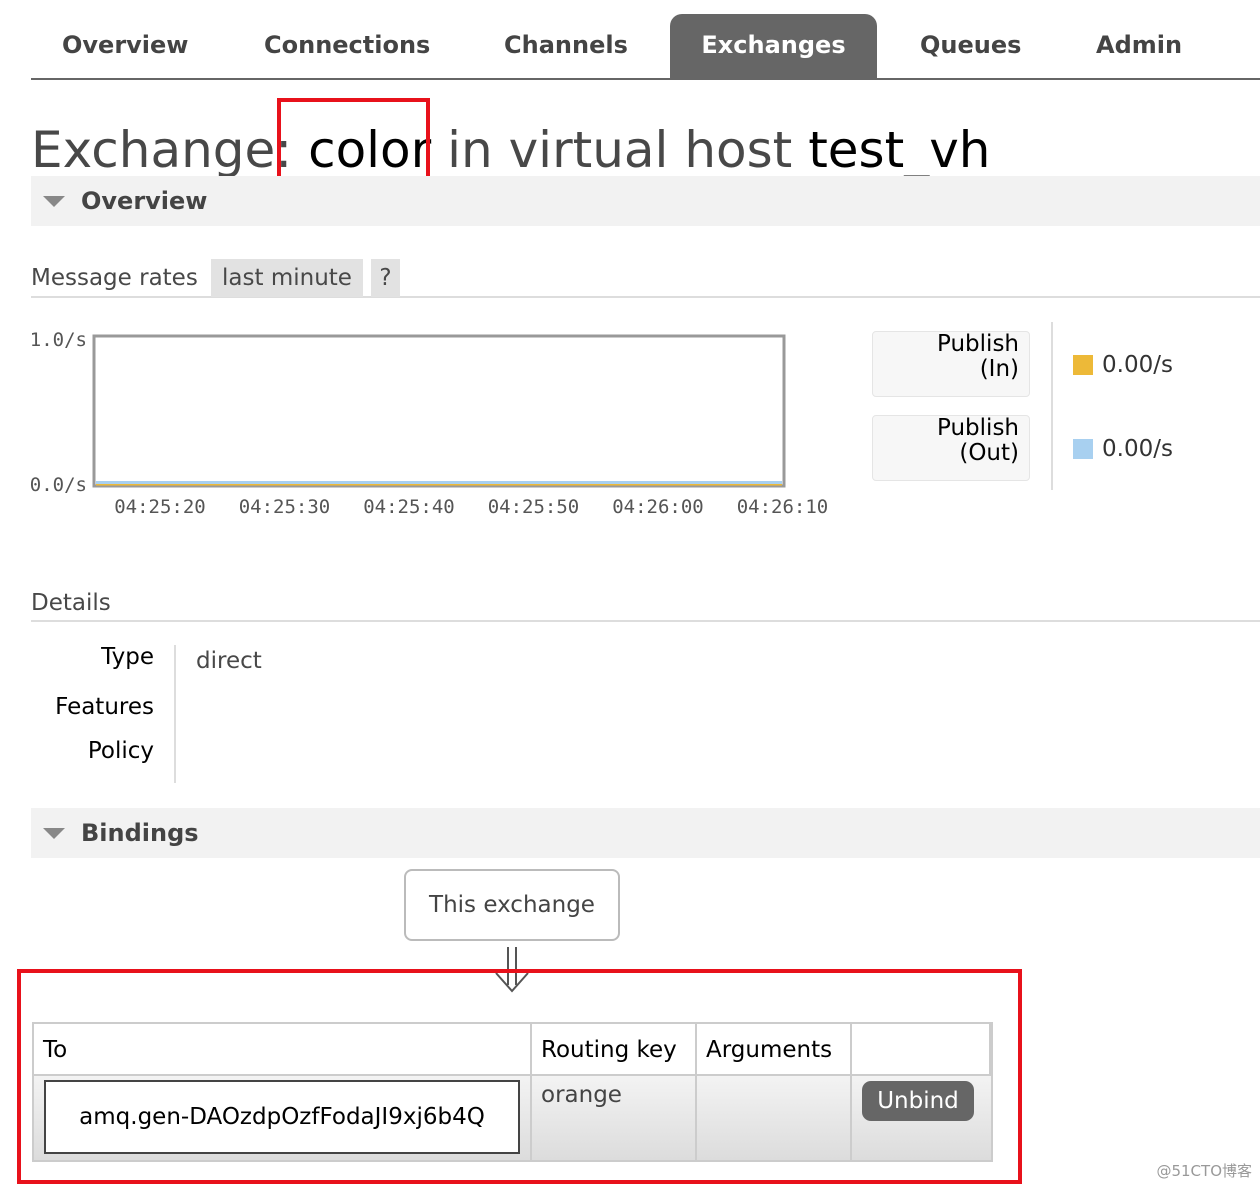 The image size is (1260, 1190). I want to click on detail-type-value: direct, so click(229, 661).